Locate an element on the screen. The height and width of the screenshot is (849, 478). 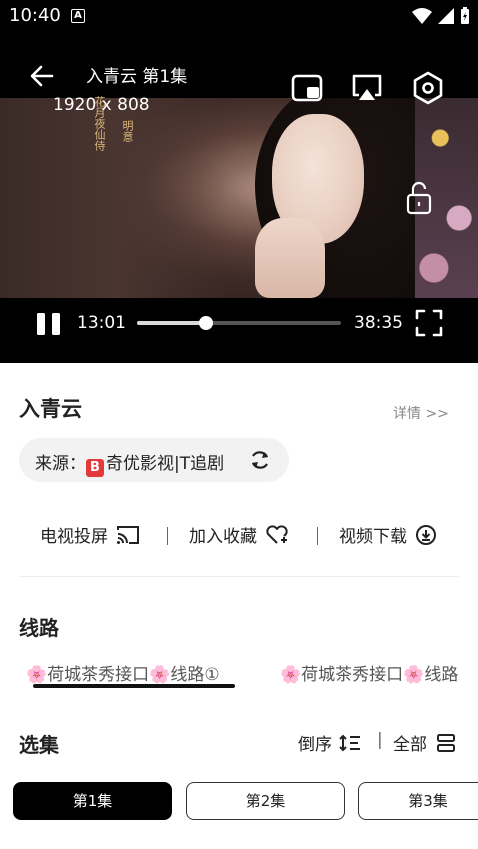
signal-icon is located at coordinates (446, 16).